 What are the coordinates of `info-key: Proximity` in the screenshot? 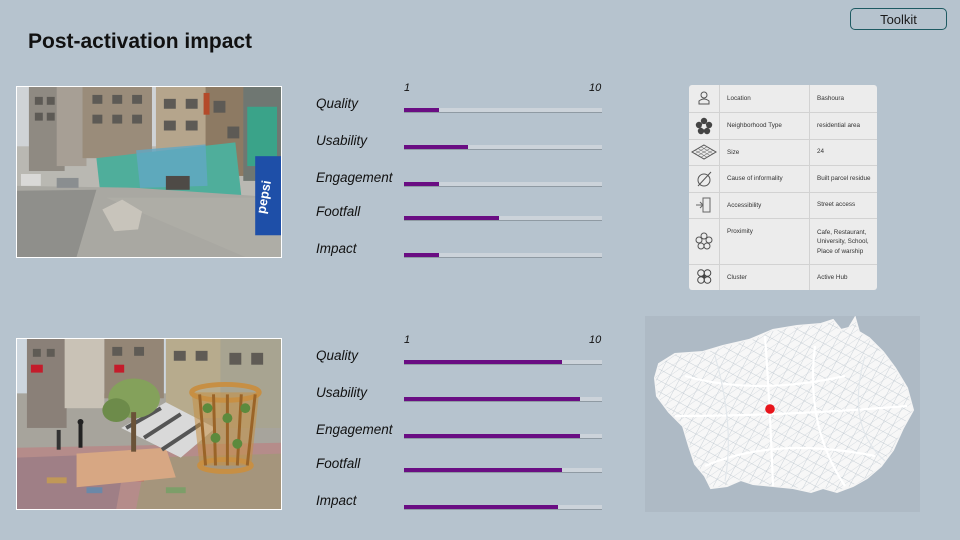 It's located at (764, 241).